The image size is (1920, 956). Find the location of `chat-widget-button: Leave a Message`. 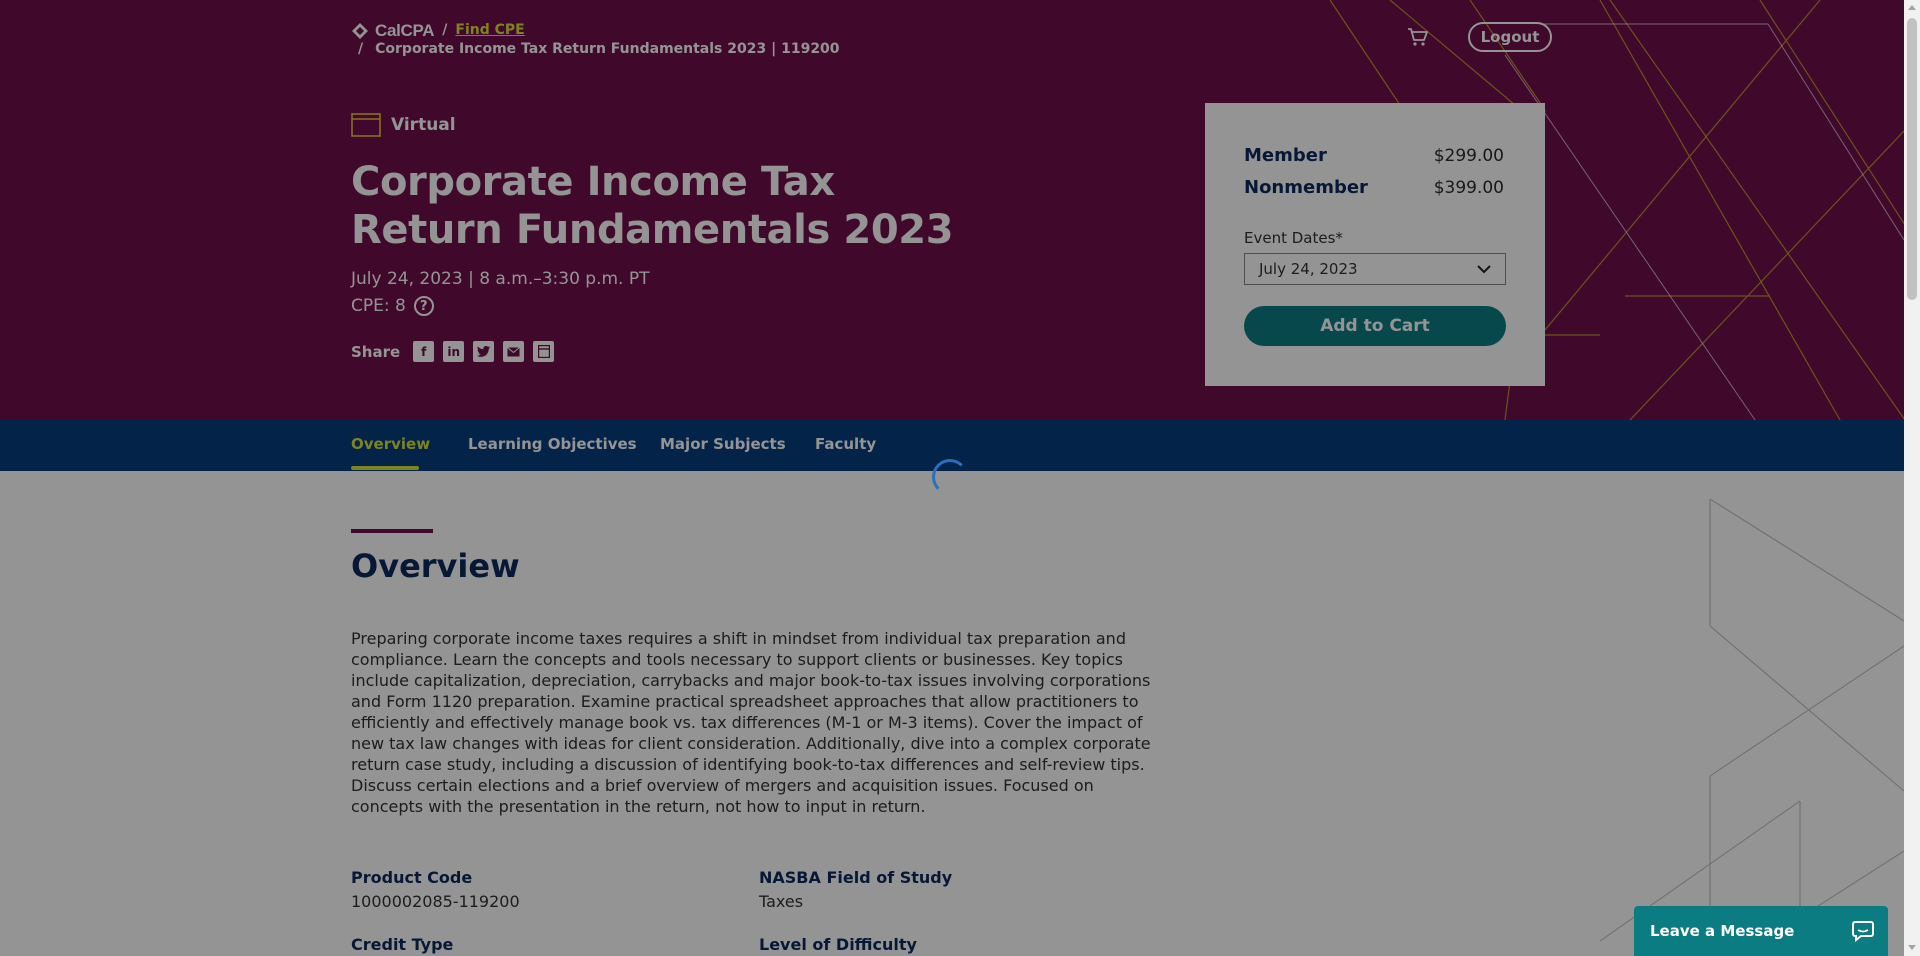

chat-widget-button: Leave a Message is located at coordinates (1761, 931).